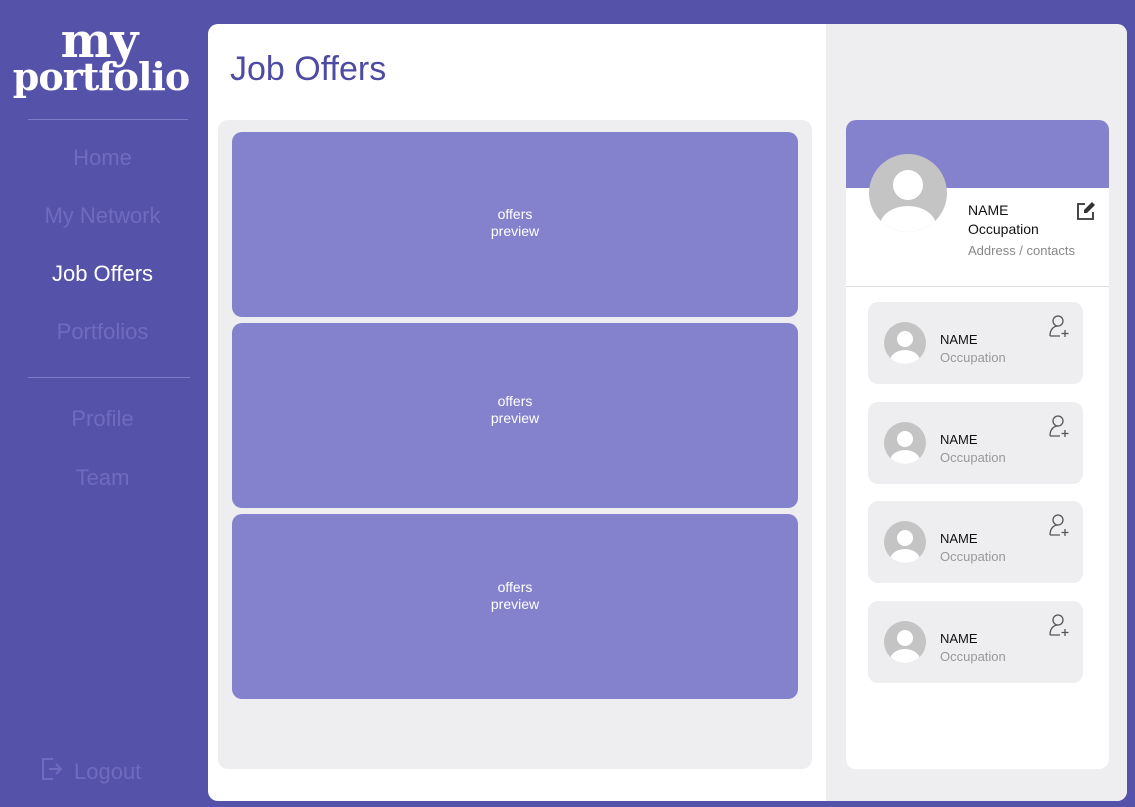 The width and height of the screenshot is (1135, 807). Describe the element at coordinates (108, 771) in the screenshot. I see `logout-label: Logout` at that location.